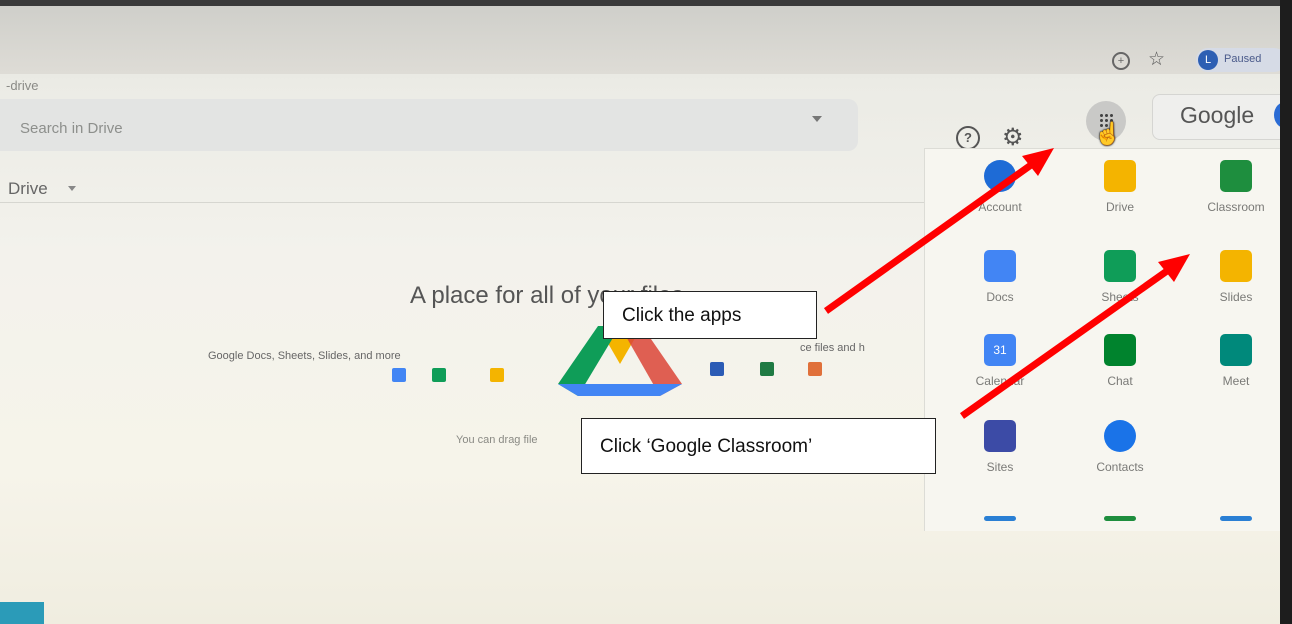 The width and height of the screenshot is (1292, 624). I want to click on app-label: Contacts, so click(1120, 467).